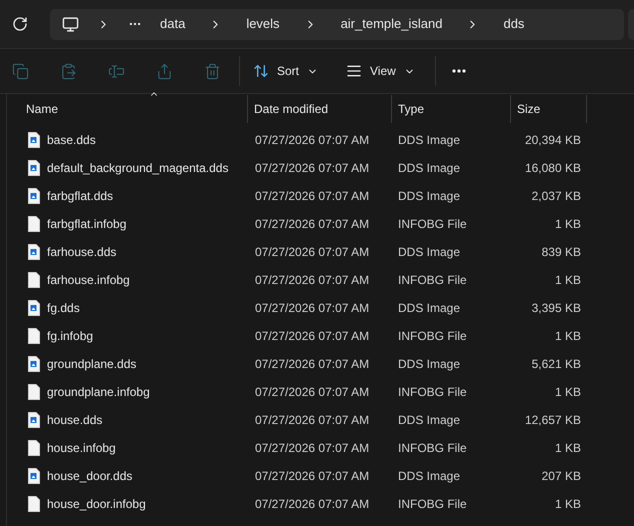 The width and height of the screenshot is (634, 526). I want to click on file-name: house.infobg, so click(81, 448).